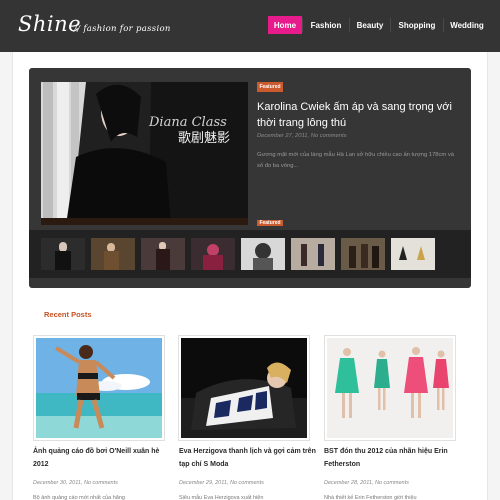 The image size is (500, 500). Describe the element at coordinates (68, 314) in the screenshot. I see `recent-posts-title: Recent Posts` at that location.